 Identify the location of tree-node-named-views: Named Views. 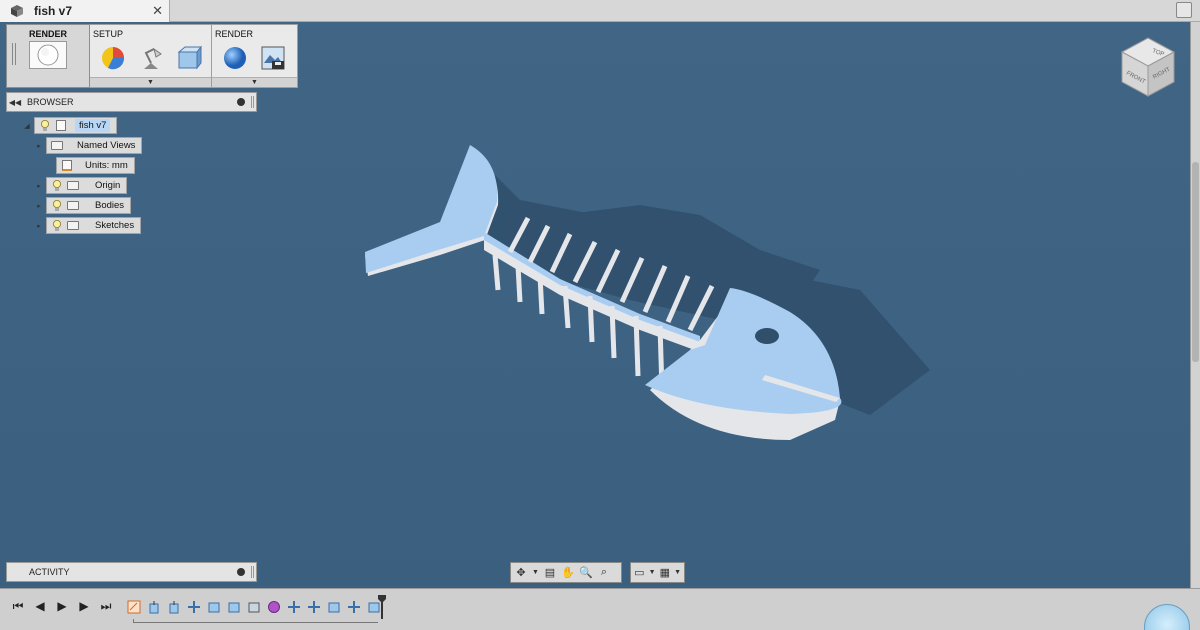
(94, 145).